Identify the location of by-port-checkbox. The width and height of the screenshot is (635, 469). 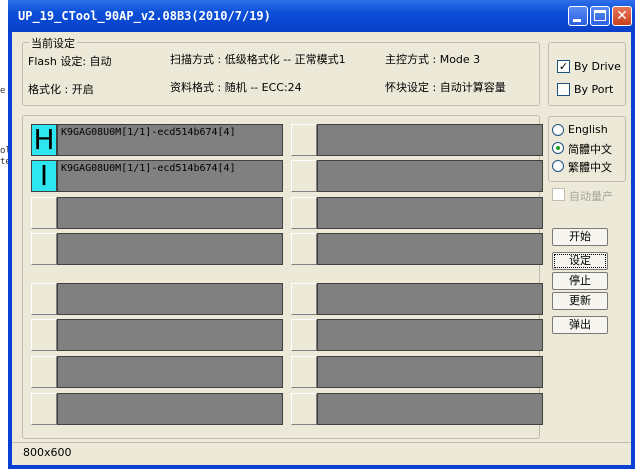
(563, 89).